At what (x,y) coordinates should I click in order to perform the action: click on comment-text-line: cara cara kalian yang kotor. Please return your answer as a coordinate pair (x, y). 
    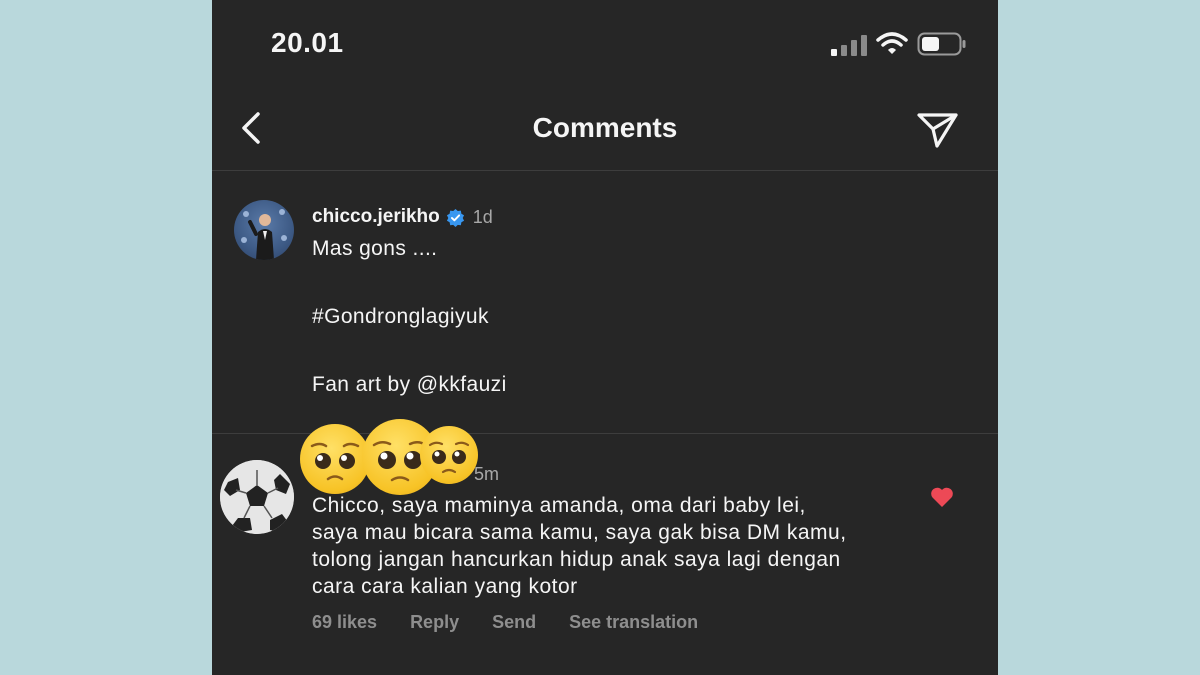
    Looking at the image, I should click on (445, 586).